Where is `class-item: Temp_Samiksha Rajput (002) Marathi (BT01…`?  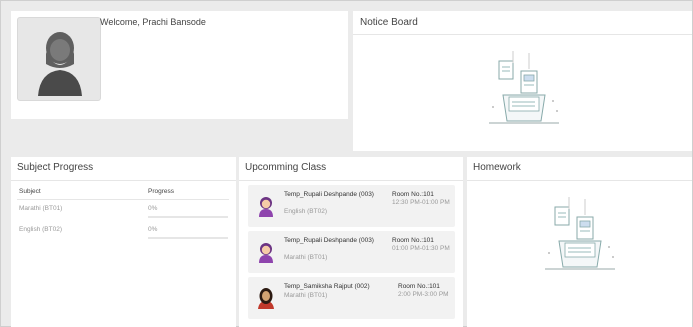
class-item: Temp_Samiksha Rajput (002) Marathi (BT01… is located at coordinates (351, 298).